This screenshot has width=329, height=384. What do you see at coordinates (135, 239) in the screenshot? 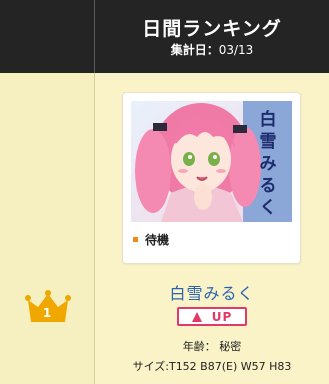
I see `status-dot-icon` at bounding box center [135, 239].